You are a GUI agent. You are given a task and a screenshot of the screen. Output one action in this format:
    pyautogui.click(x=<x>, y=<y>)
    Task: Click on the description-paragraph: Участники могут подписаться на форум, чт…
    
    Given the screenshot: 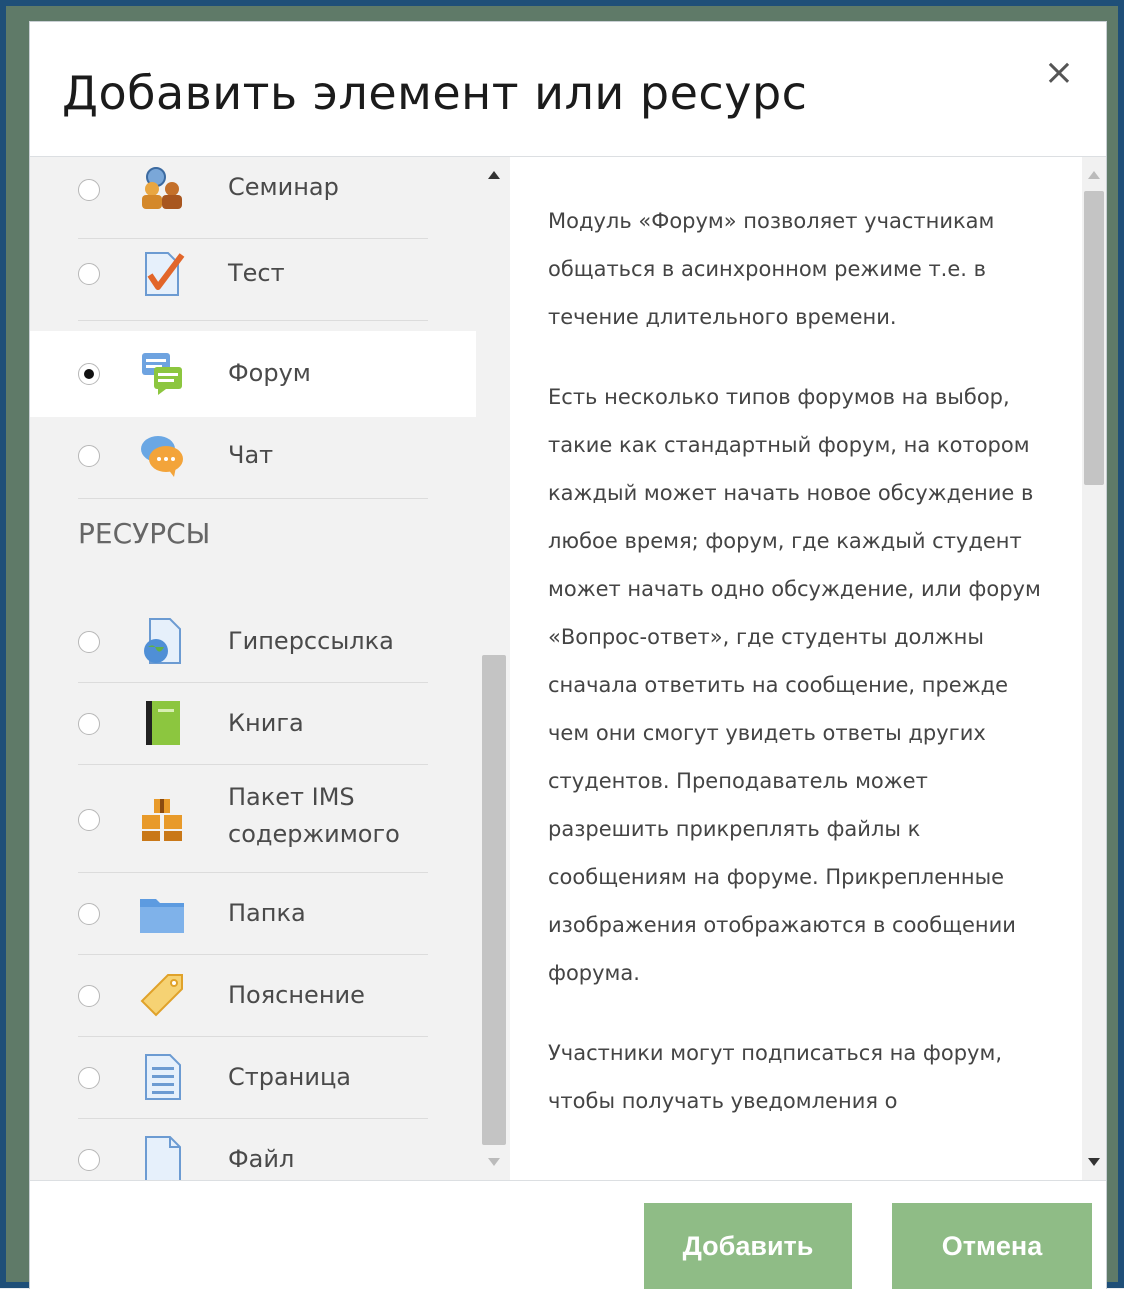 What is the action you would take?
    pyautogui.click(x=775, y=1077)
    